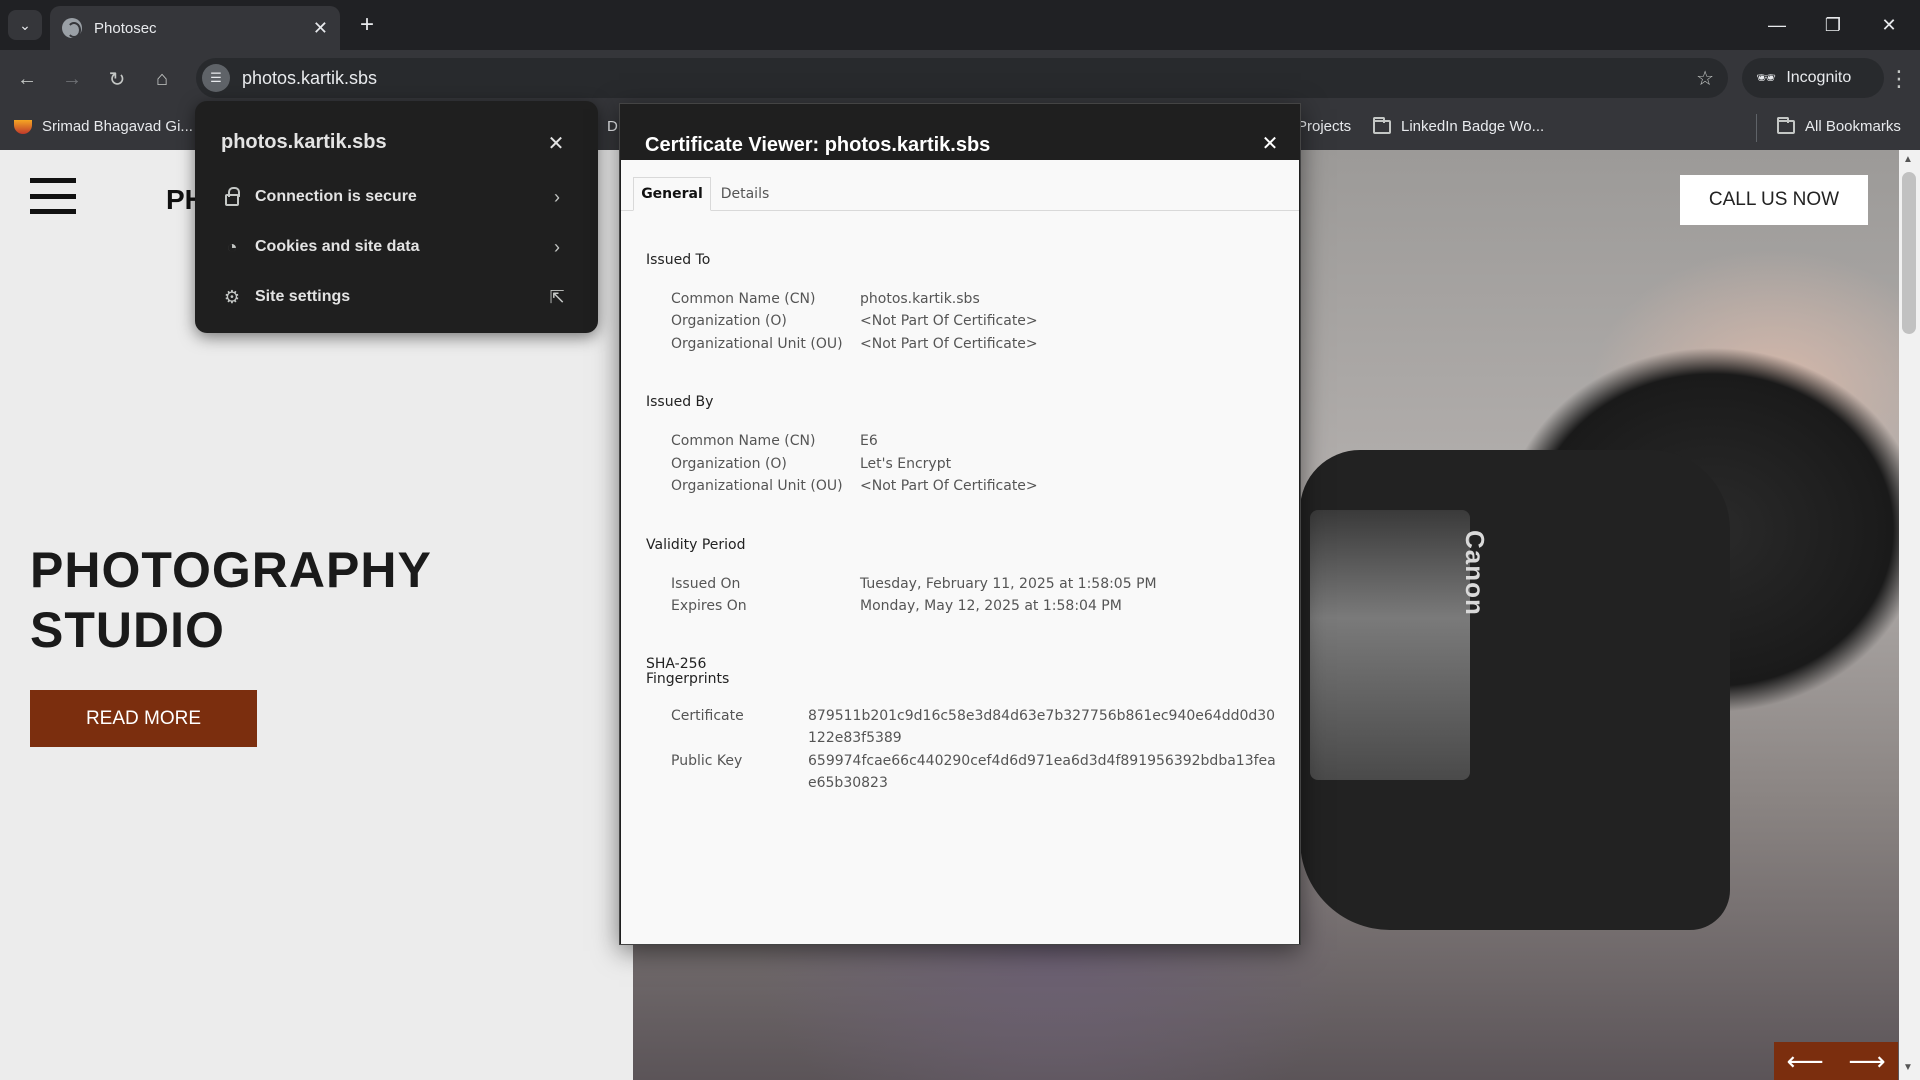 This screenshot has width=1920, height=1080. I want to click on issued-by-heading: Issued By, so click(680, 402).